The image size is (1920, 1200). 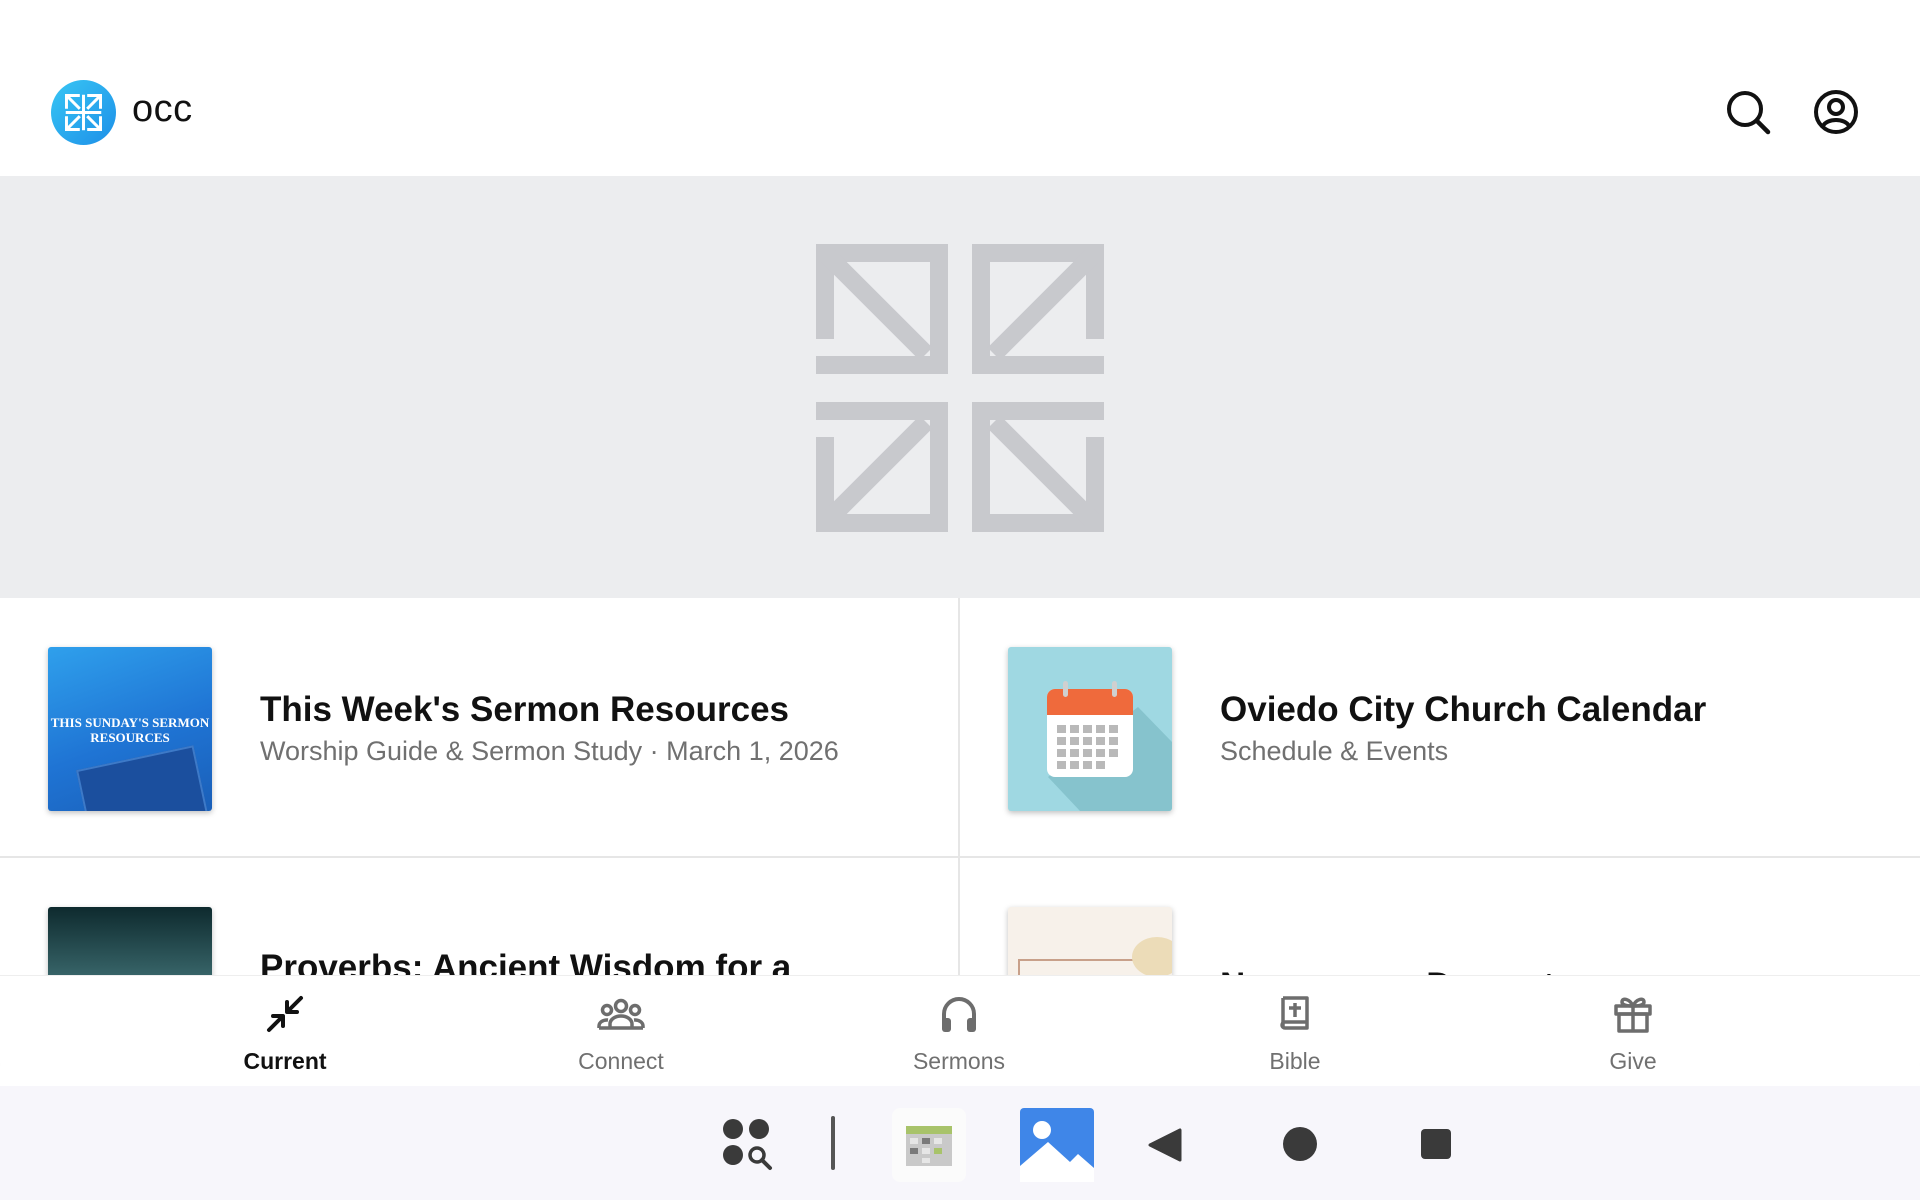 What do you see at coordinates (162, 109) in the screenshot?
I see `app-title: occ` at bounding box center [162, 109].